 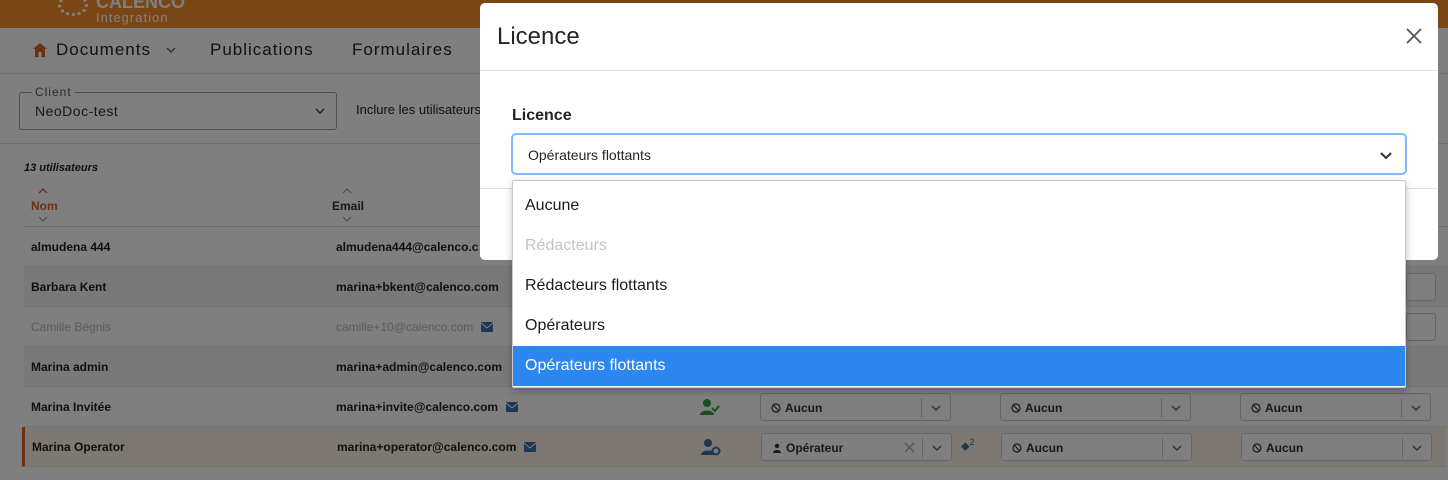 I want to click on chevron-down-icon, so click(x=1386, y=156).